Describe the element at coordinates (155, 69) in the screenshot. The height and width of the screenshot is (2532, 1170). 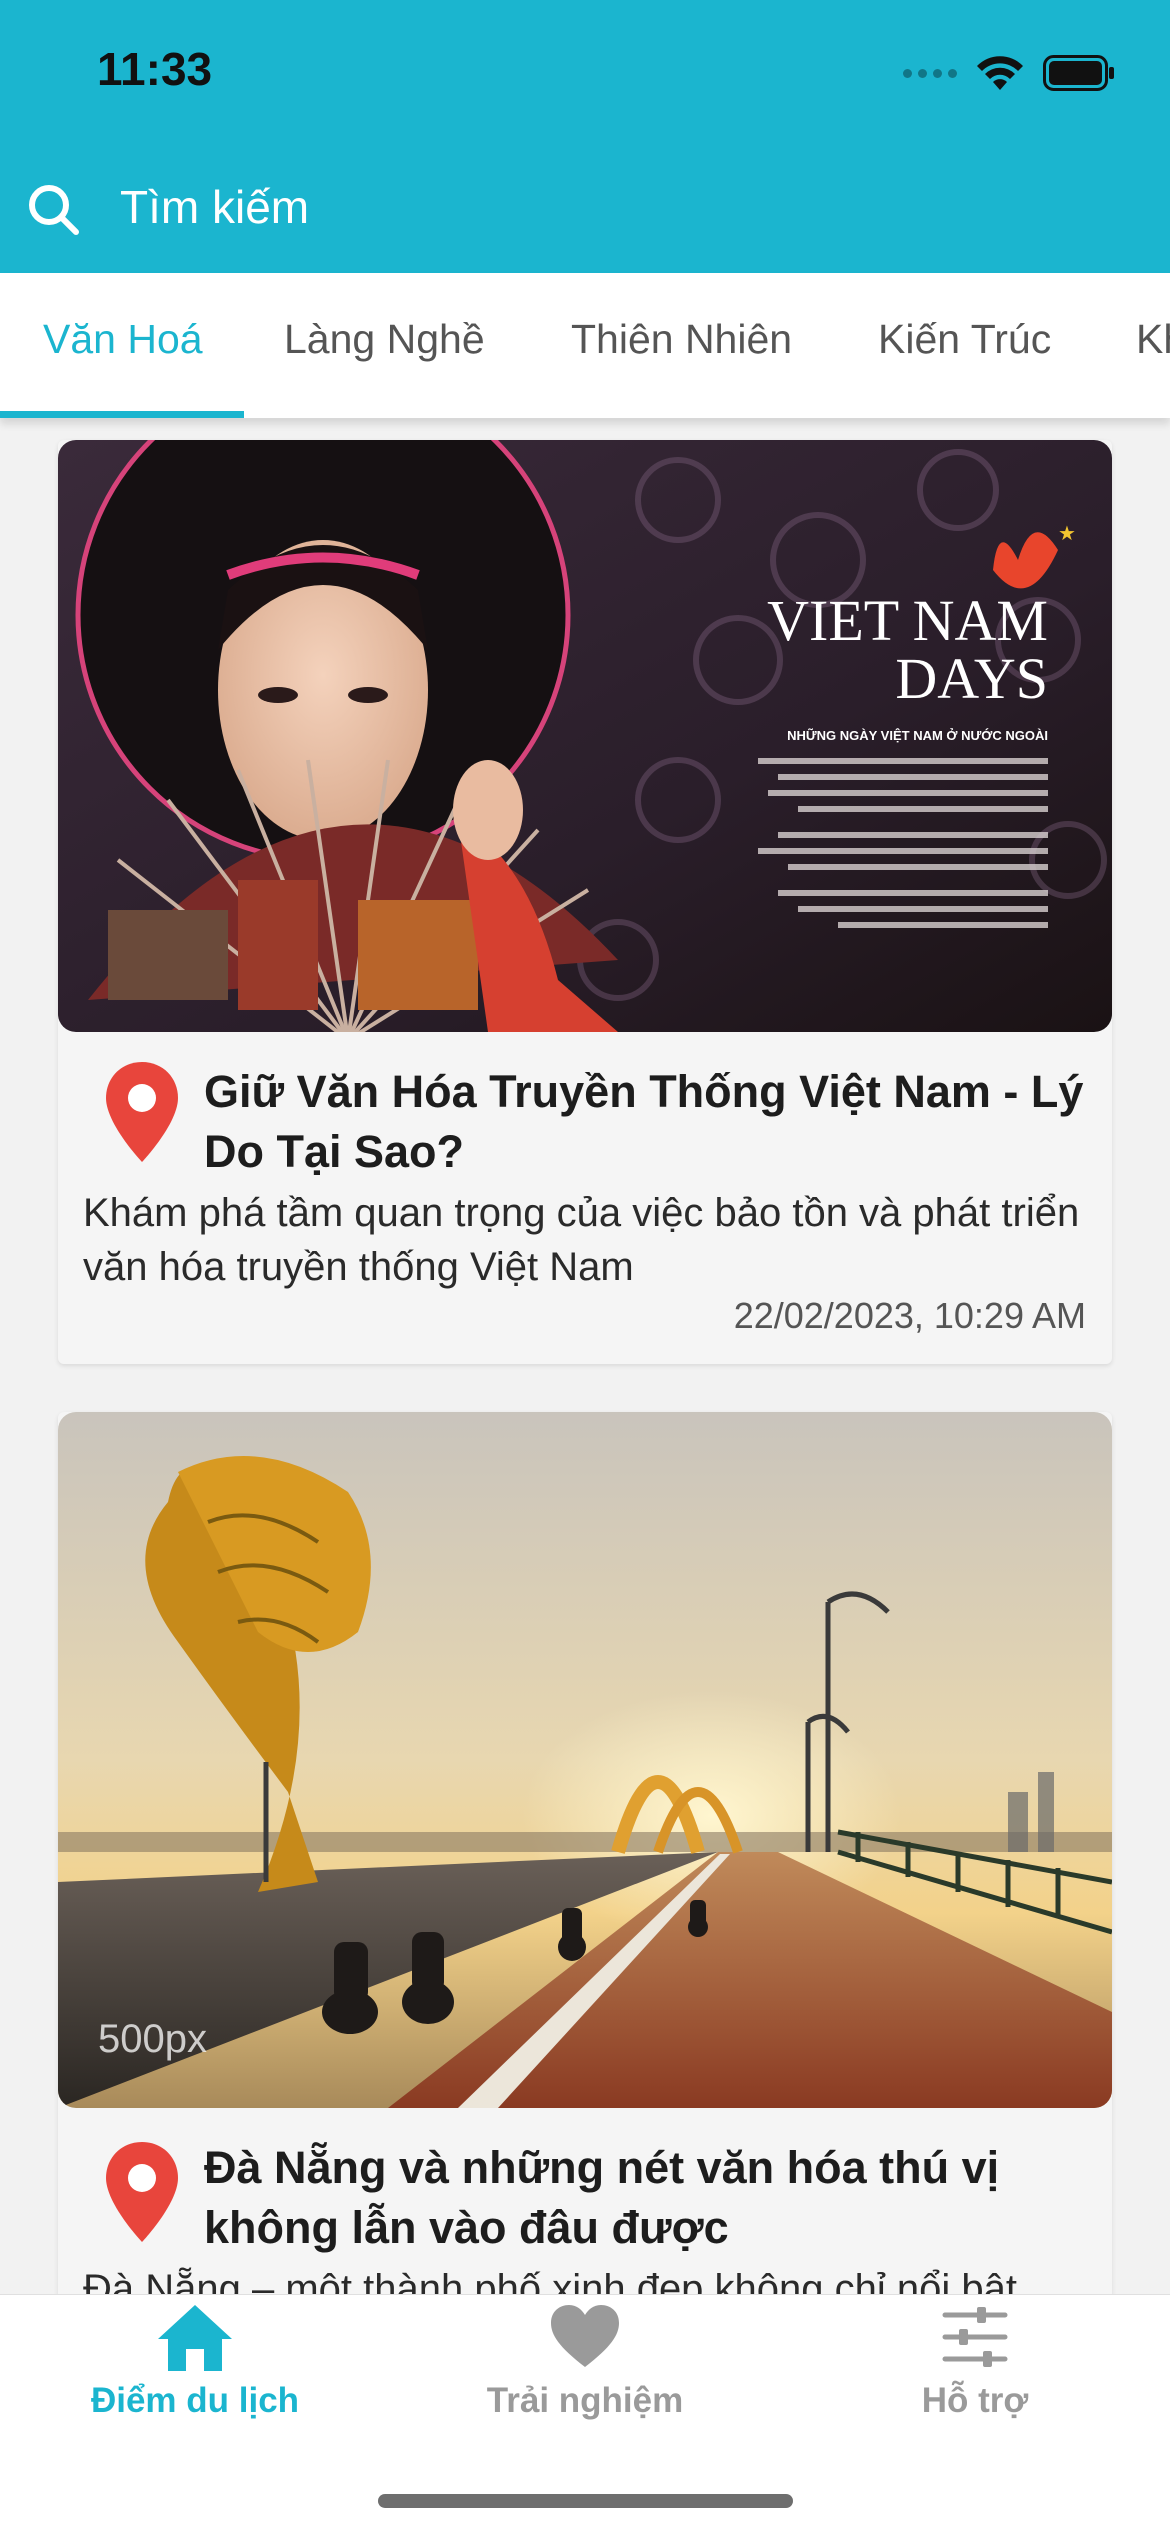
I see `status-time: 11:33` at that location.